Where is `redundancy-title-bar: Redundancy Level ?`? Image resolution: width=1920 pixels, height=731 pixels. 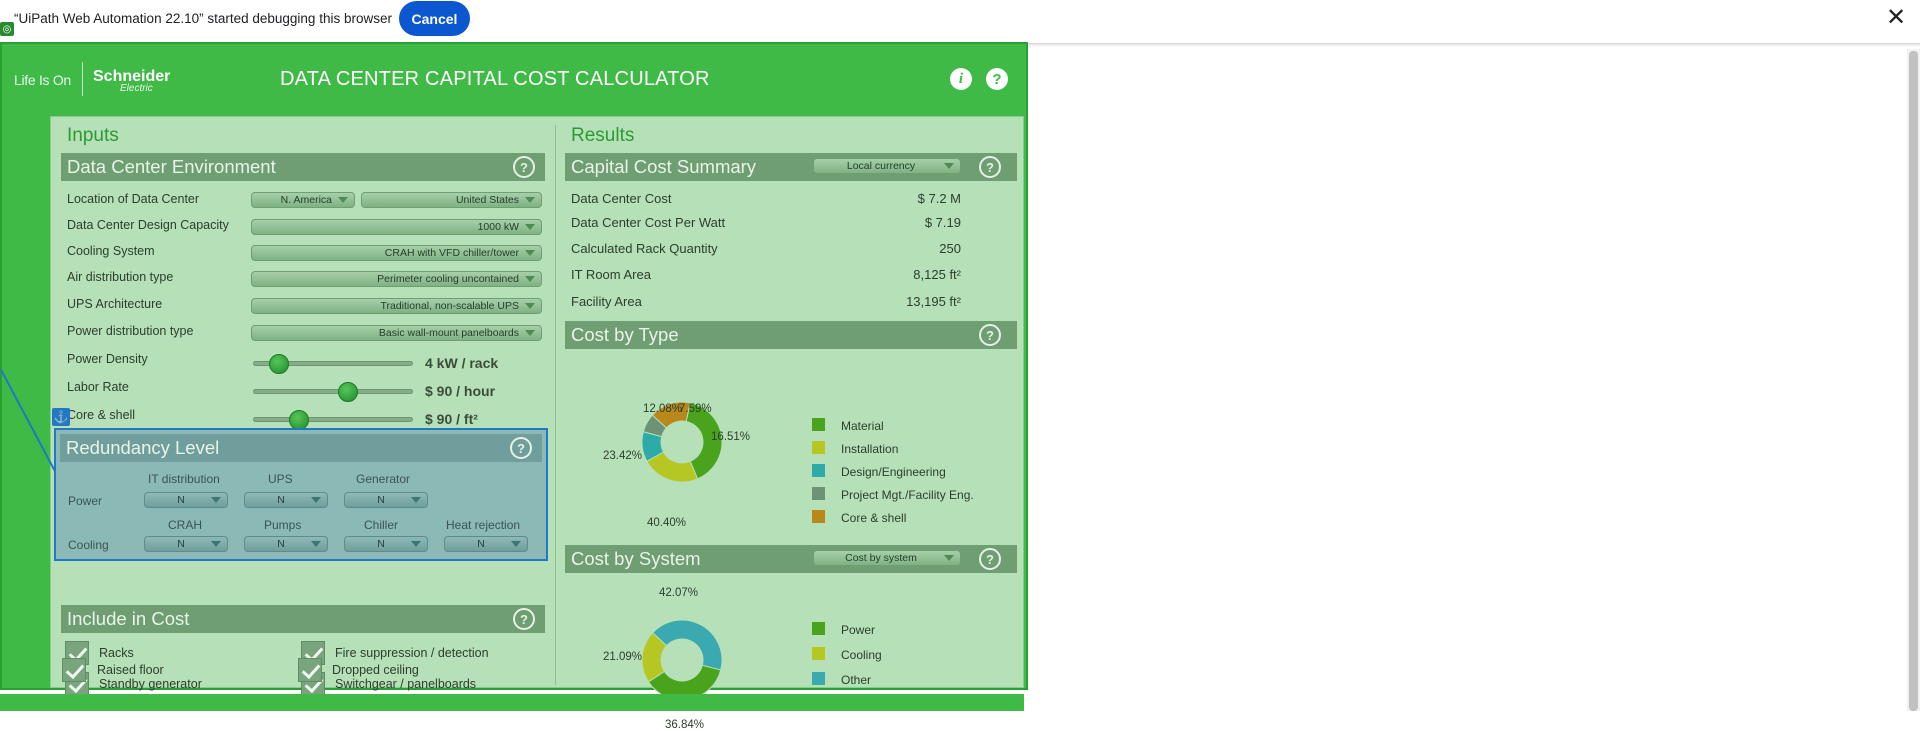
redundancy-title-bar: Redundancy Level ? is located at coordinates (301, 448).